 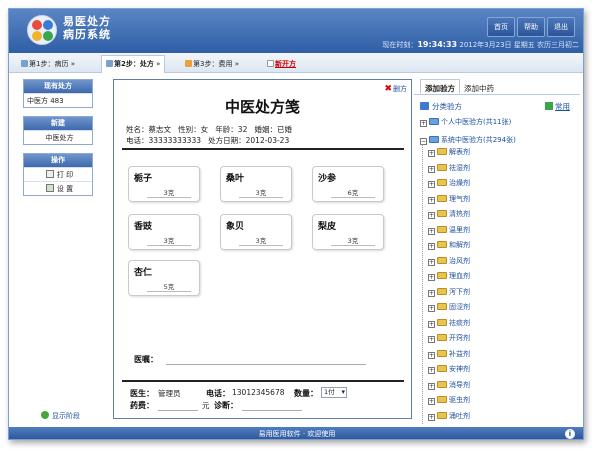 What do you see at coordinates (459, 353) in the screenshot?
I see `tree-category-label: 补益剂` at bounding box center [459, 353].